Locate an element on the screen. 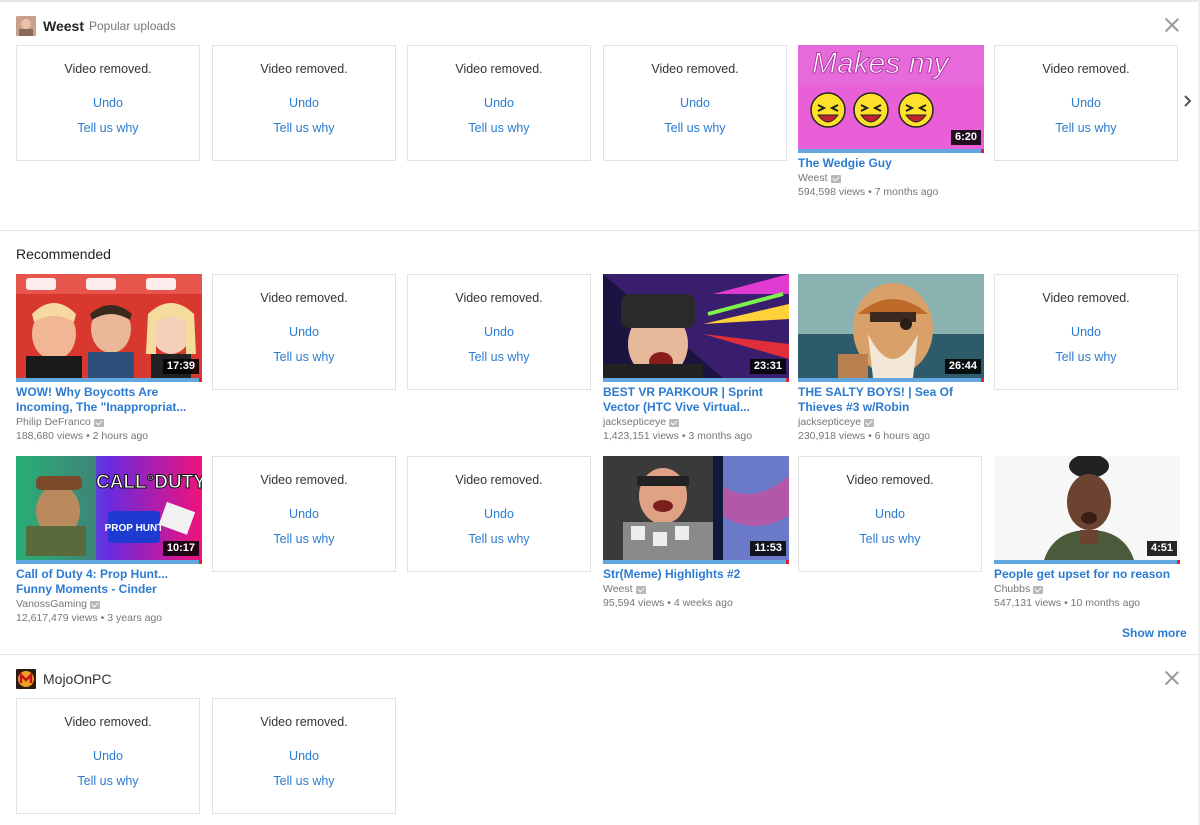  thumb-caption: Makes my is located at coordinates (881, 63).